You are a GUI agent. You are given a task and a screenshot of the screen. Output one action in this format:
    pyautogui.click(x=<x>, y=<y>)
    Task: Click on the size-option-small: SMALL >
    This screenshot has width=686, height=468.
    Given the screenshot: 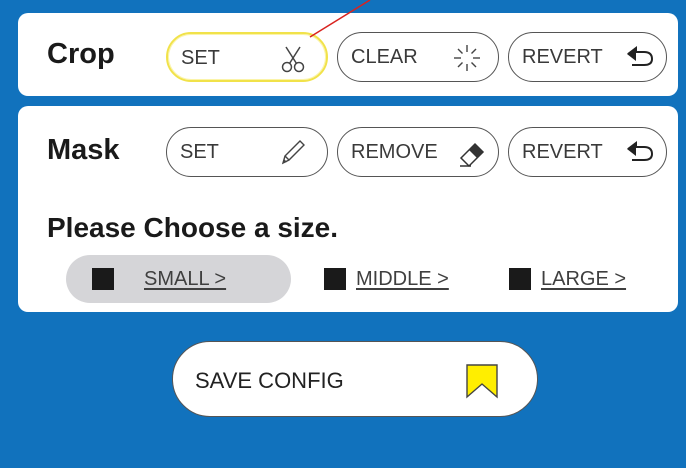 What is the action you would take?
    pyautogui.click(x=178, y=279)
    